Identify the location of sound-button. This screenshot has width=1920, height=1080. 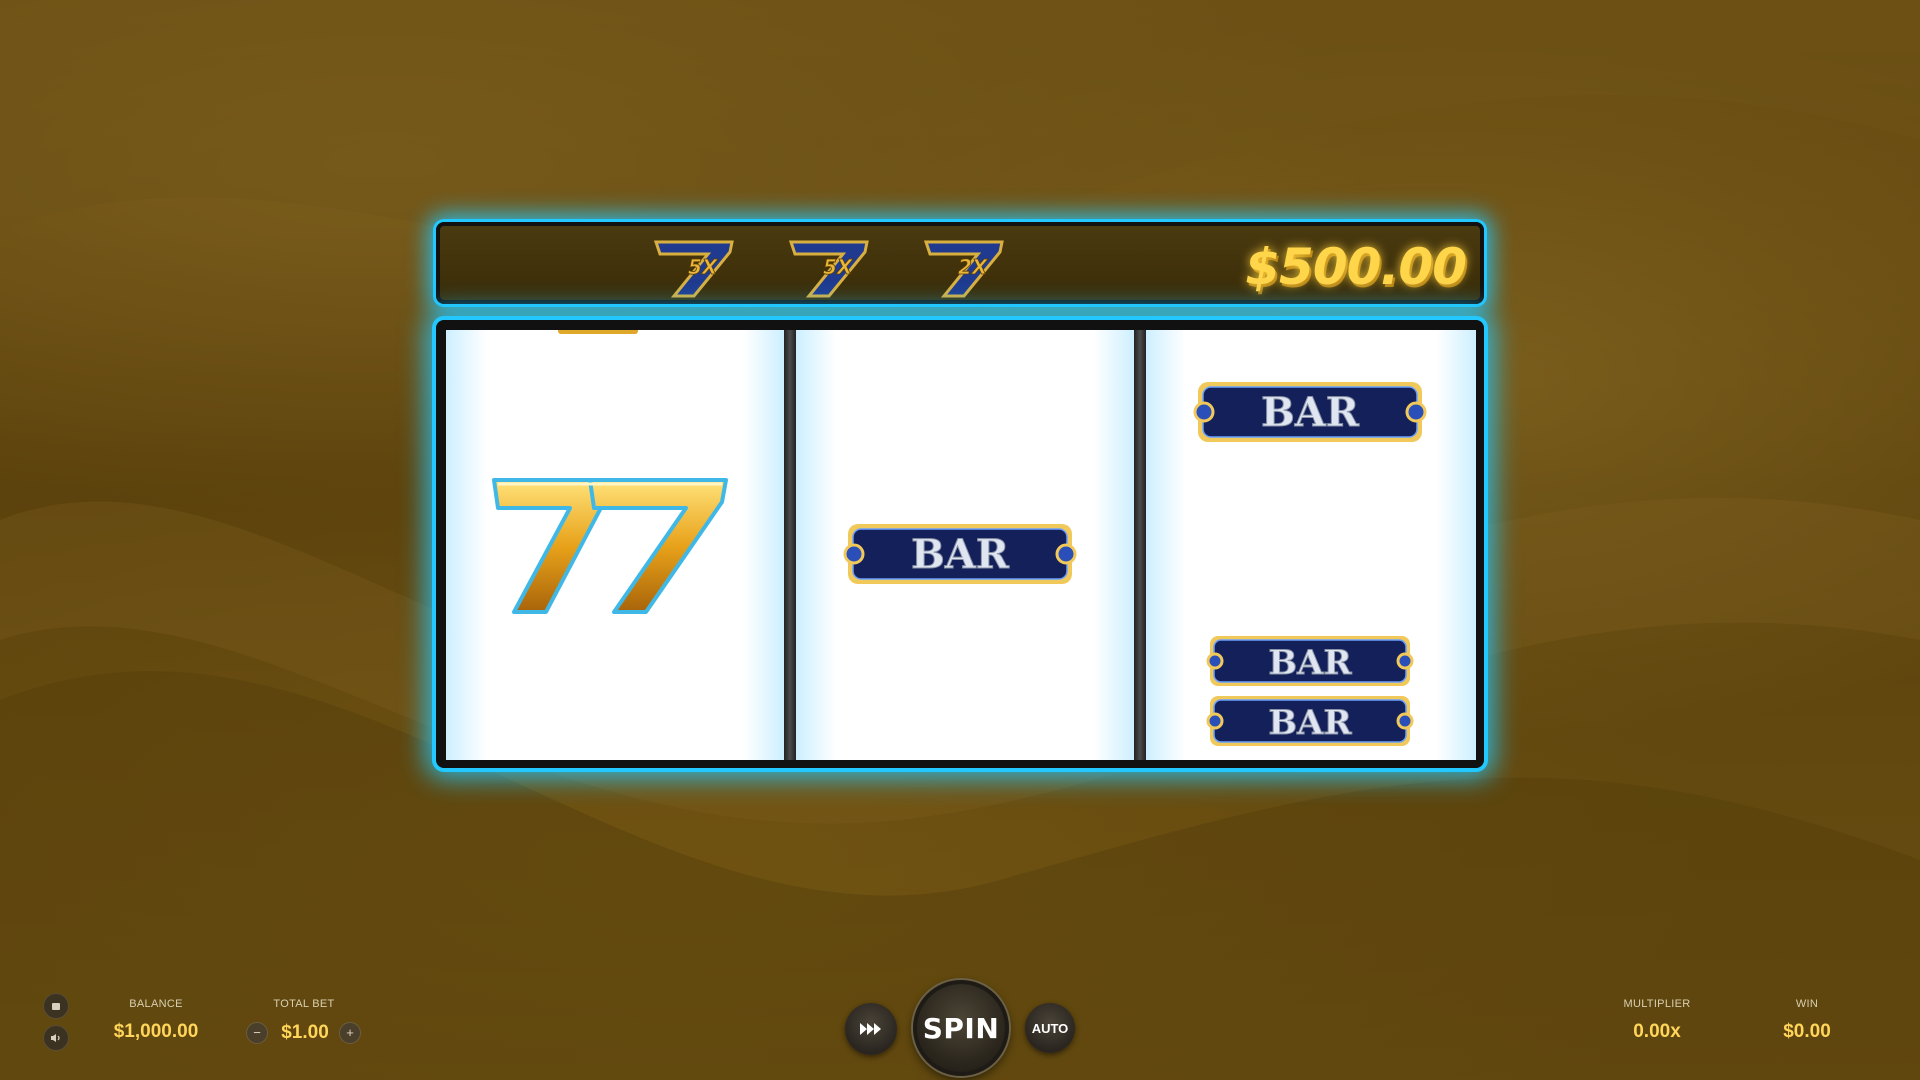
(56, 1038).